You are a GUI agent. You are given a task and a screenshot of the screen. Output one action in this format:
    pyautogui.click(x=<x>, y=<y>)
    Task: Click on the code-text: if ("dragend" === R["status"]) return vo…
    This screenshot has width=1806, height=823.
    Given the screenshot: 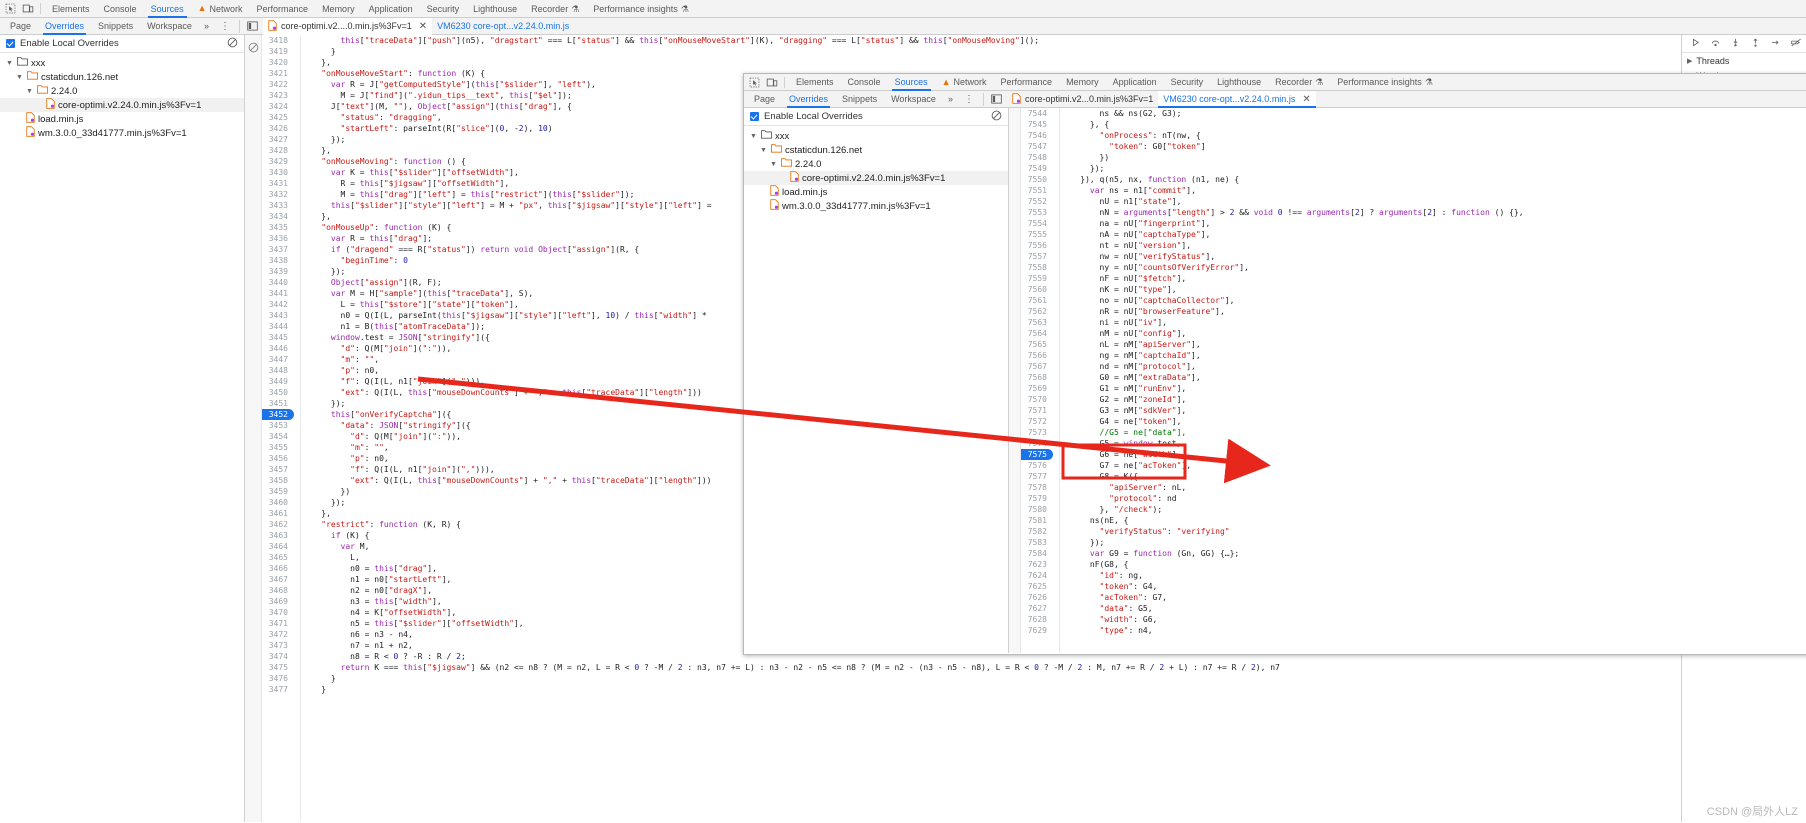 What is the action you would take?
    pyautogui.click(x=466, y=249)
    